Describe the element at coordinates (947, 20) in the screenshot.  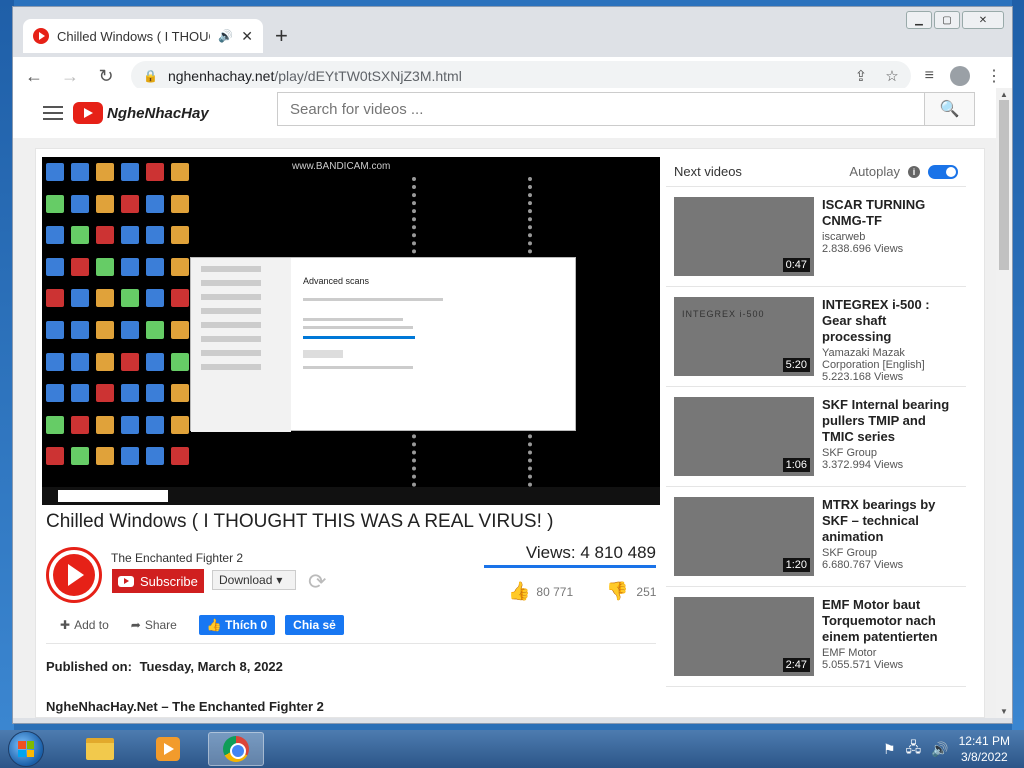
I see `maximize-button: ▢` at that location.